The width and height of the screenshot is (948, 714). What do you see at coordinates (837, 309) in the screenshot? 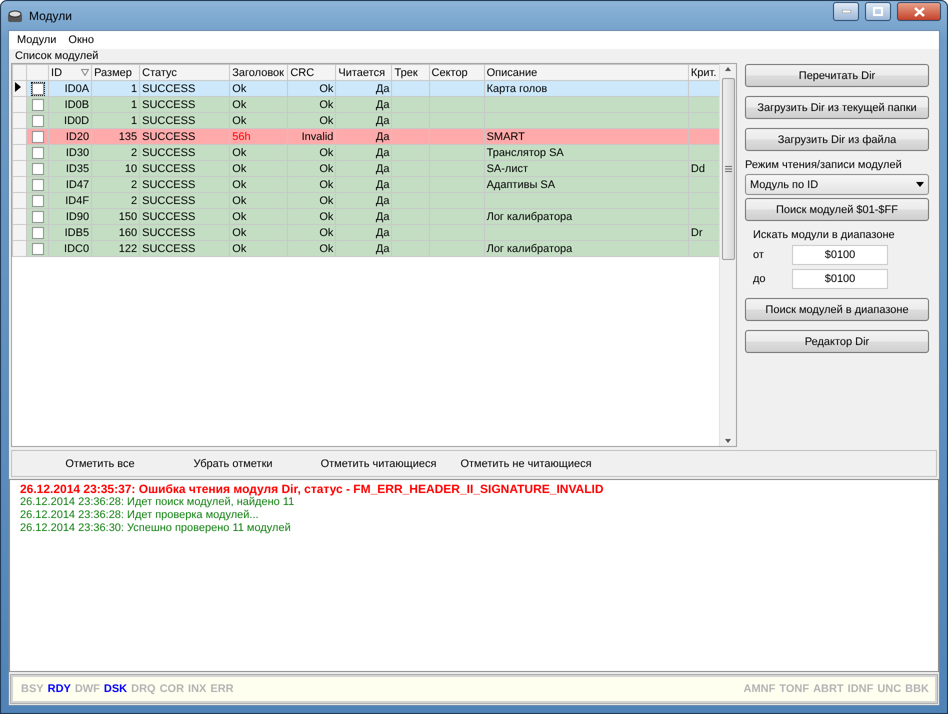
I see `action-button: Поиск модулей в диапазоне` at bounding box center [837, 309].